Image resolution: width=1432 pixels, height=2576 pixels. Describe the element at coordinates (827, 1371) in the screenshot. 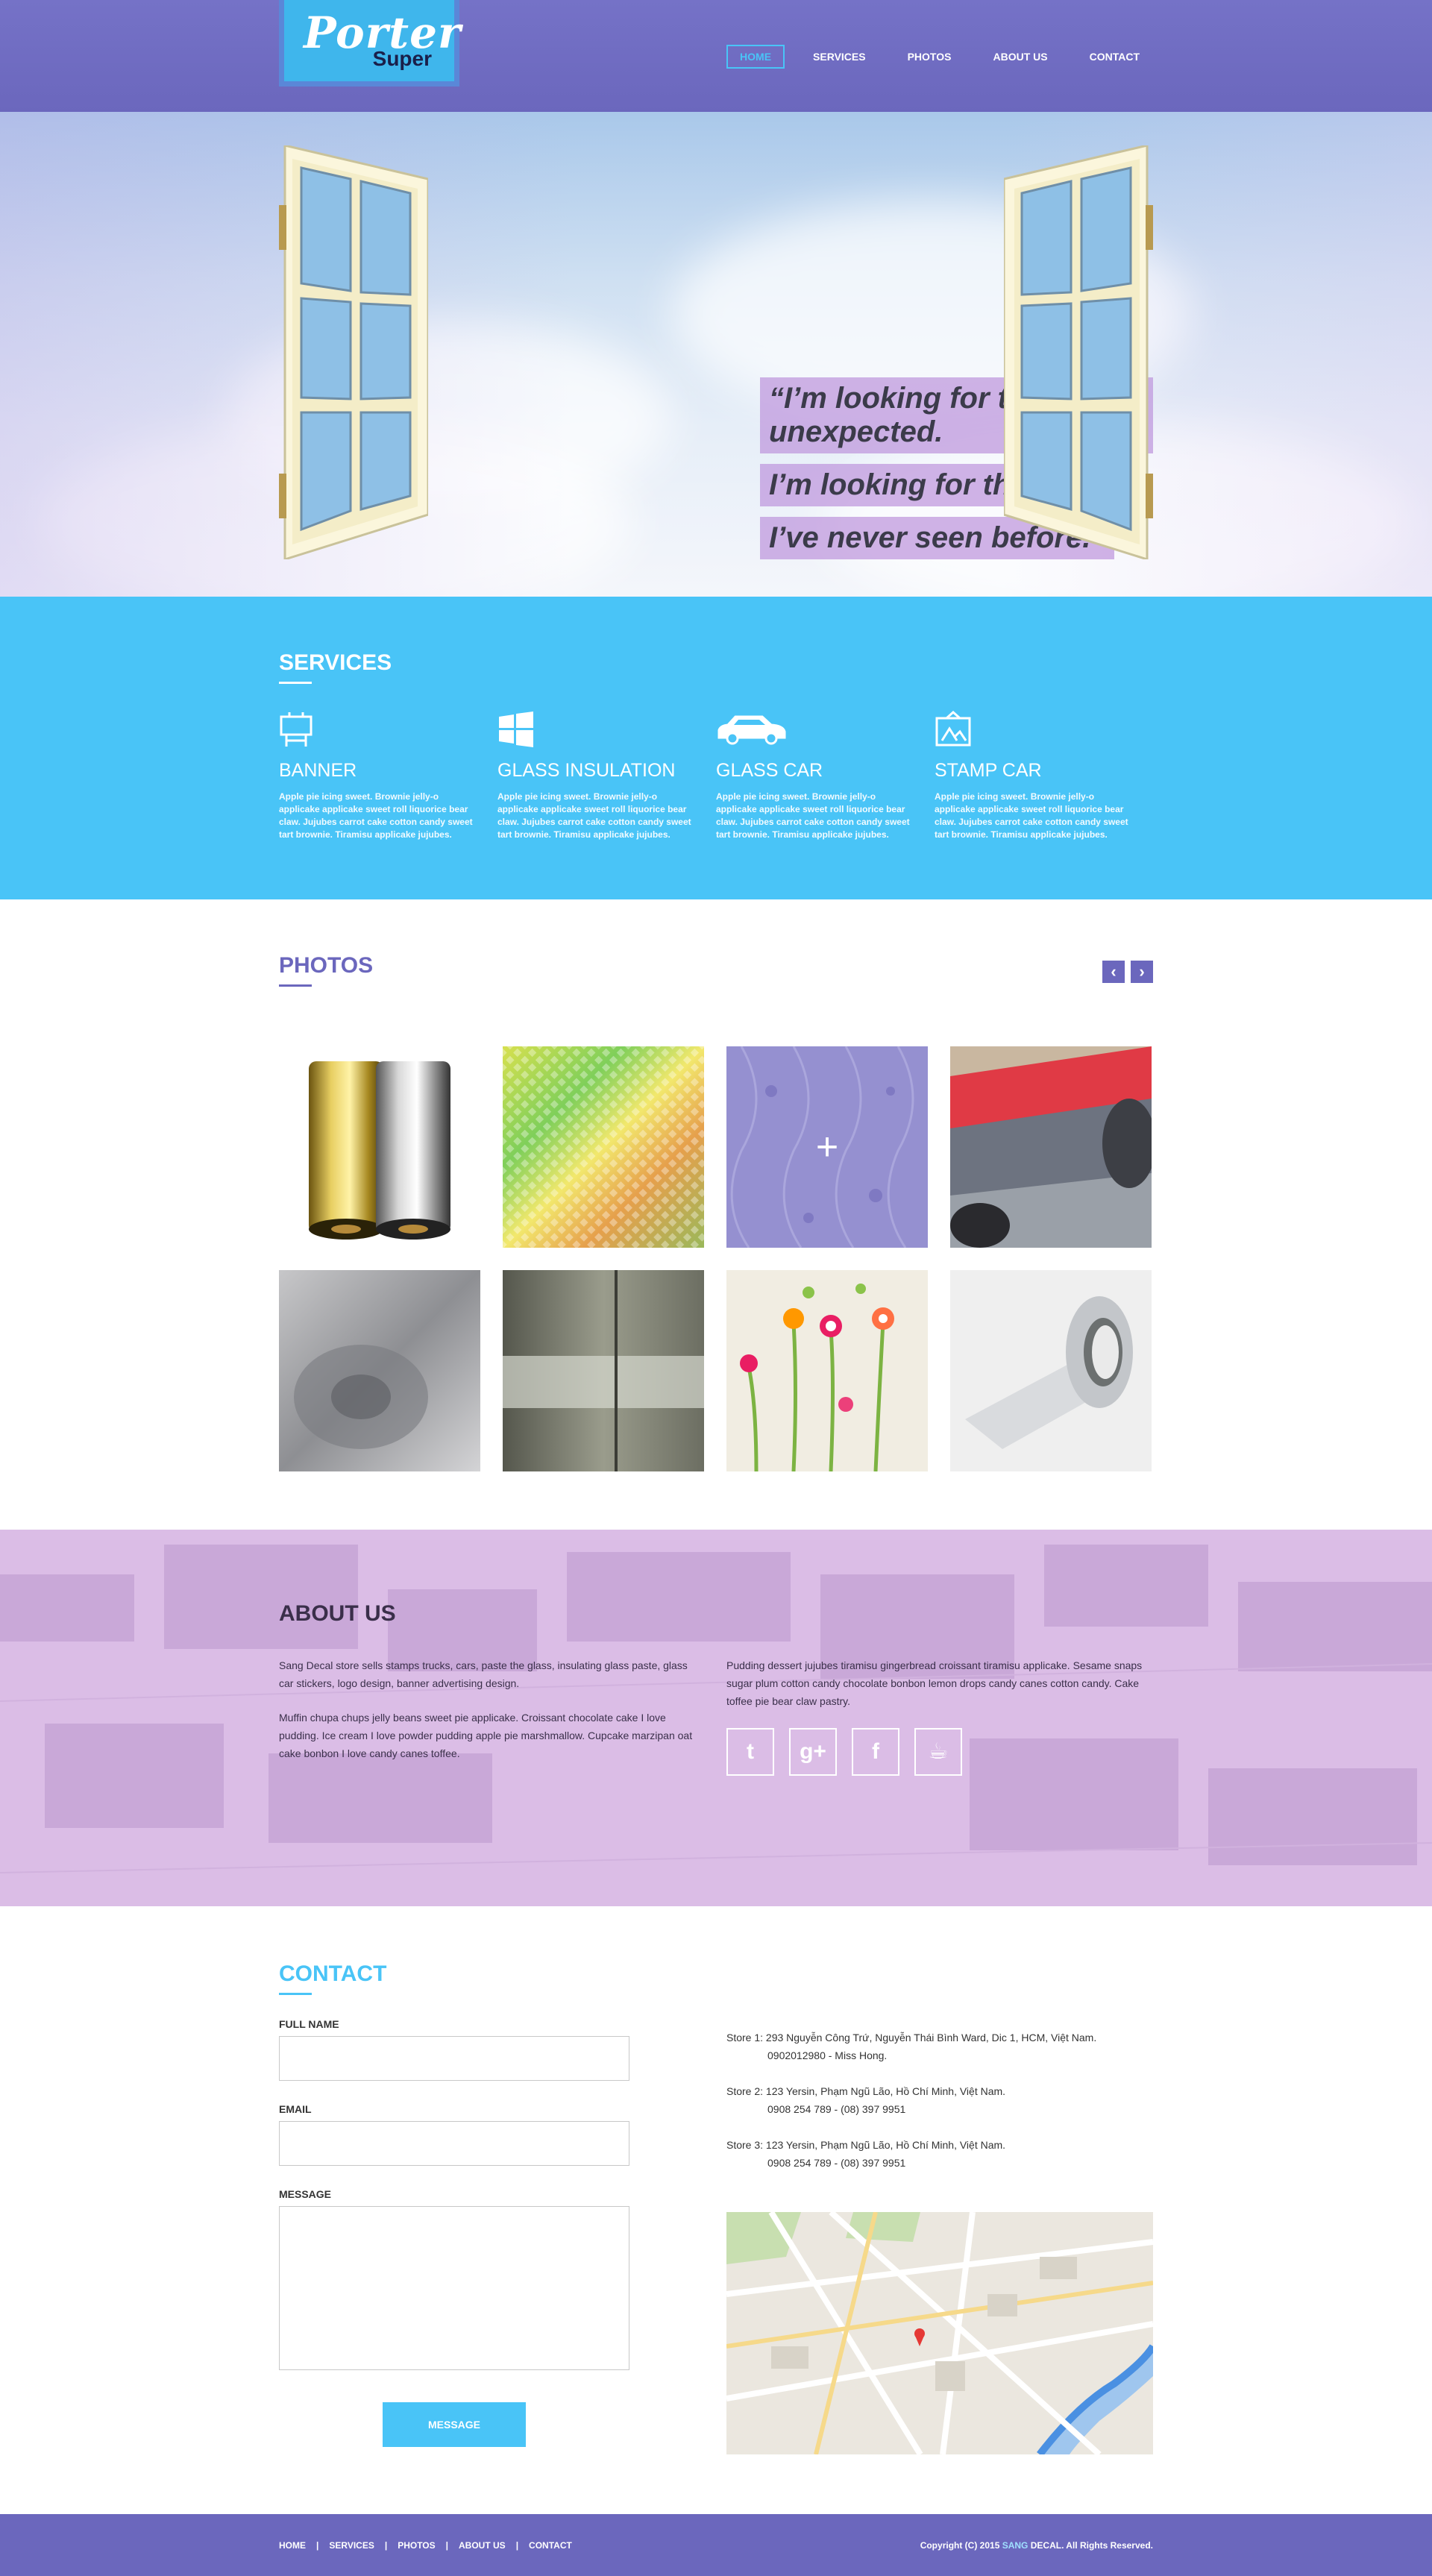

I see `photo-flower-decal` at that location.